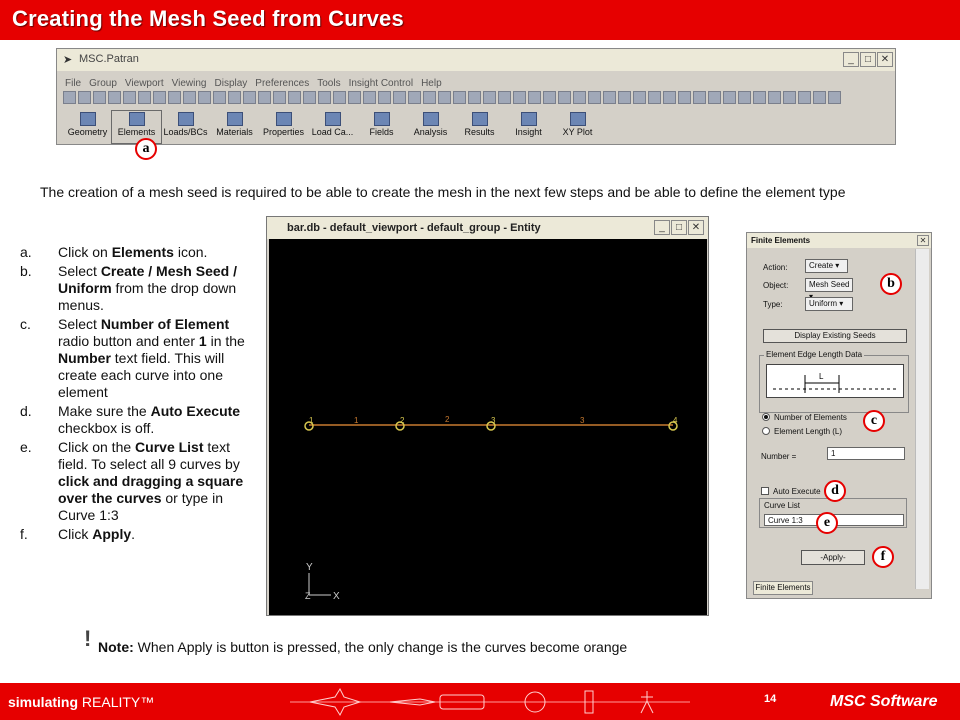 The image size is (960, 720). I want to click on apply-button: -Apply-, so click(833, 557).